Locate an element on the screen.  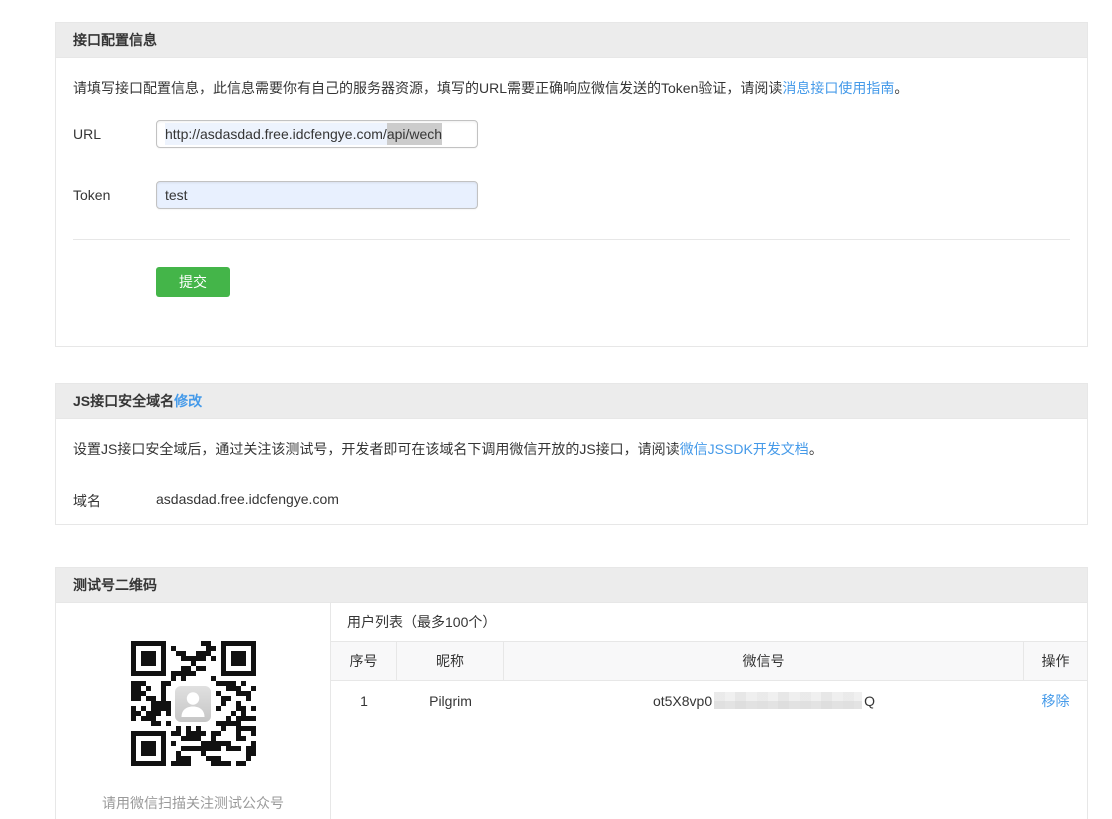
user-table-header: 序号 昵称 微信号 操作 is located at coordinates (709, 661).